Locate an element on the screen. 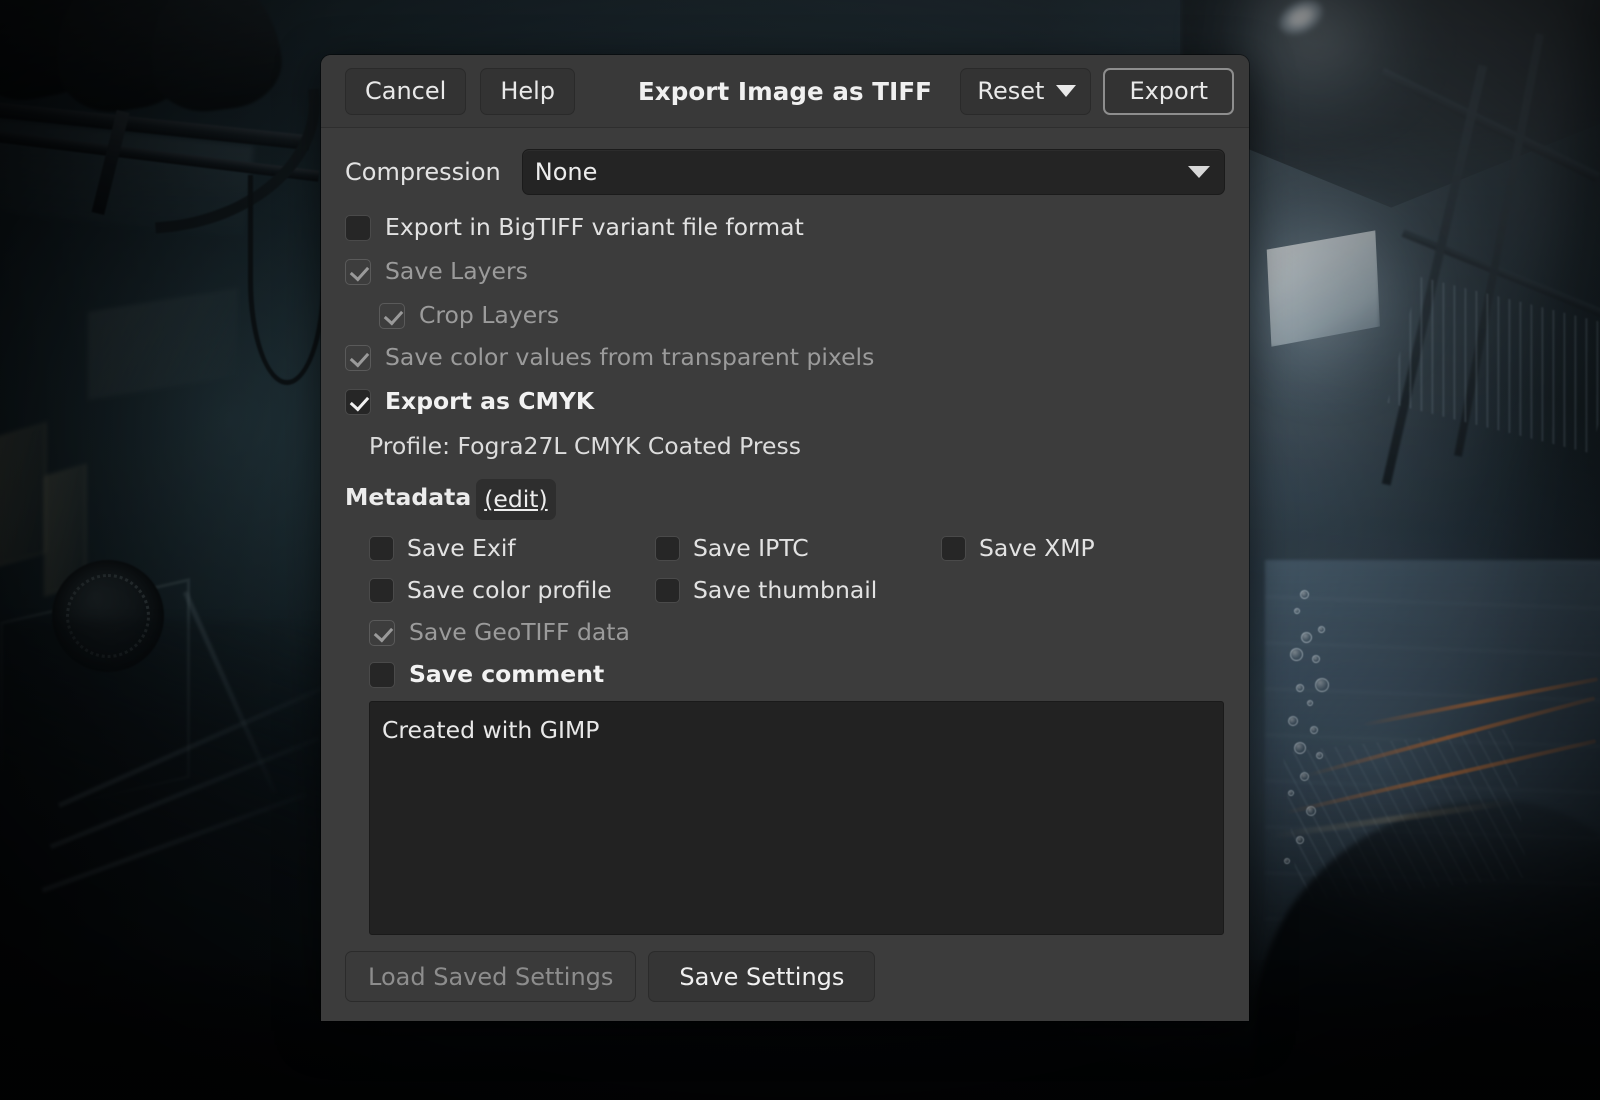 The height and width of the screenshot is (1100, 1600). checkbox-bigtiff-label: Export in BigTIFF variant file format is located at coordinates (594, 227).